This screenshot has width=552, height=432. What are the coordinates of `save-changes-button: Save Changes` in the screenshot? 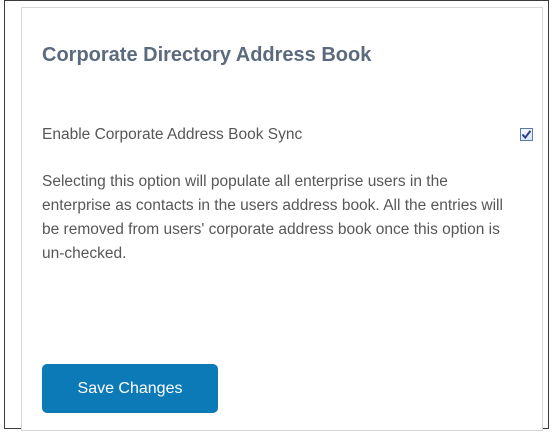 It's located at (130, 388).